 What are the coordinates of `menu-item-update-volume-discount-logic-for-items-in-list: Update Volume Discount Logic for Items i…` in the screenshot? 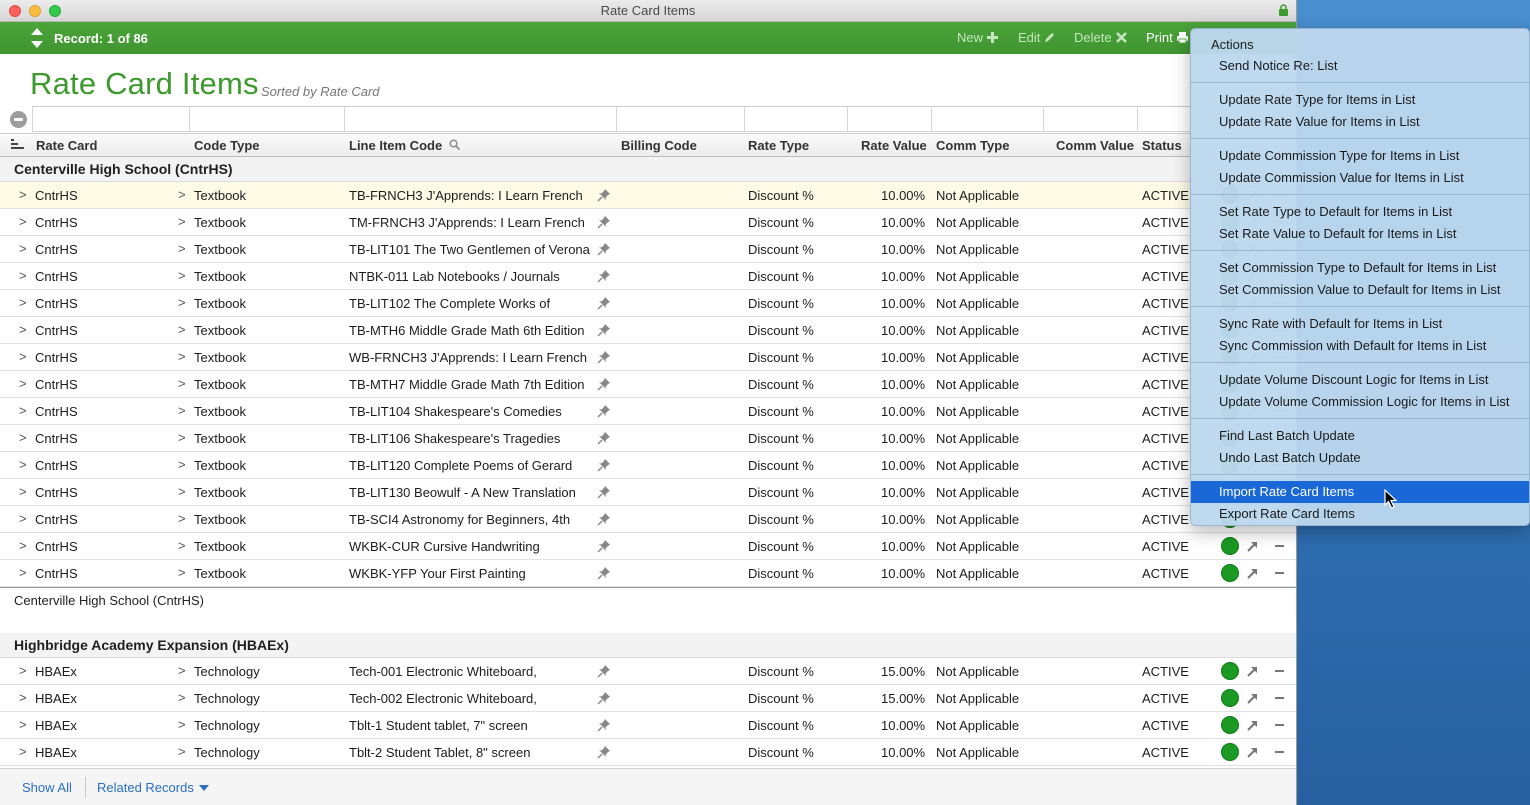 It's located at (1360, 380).